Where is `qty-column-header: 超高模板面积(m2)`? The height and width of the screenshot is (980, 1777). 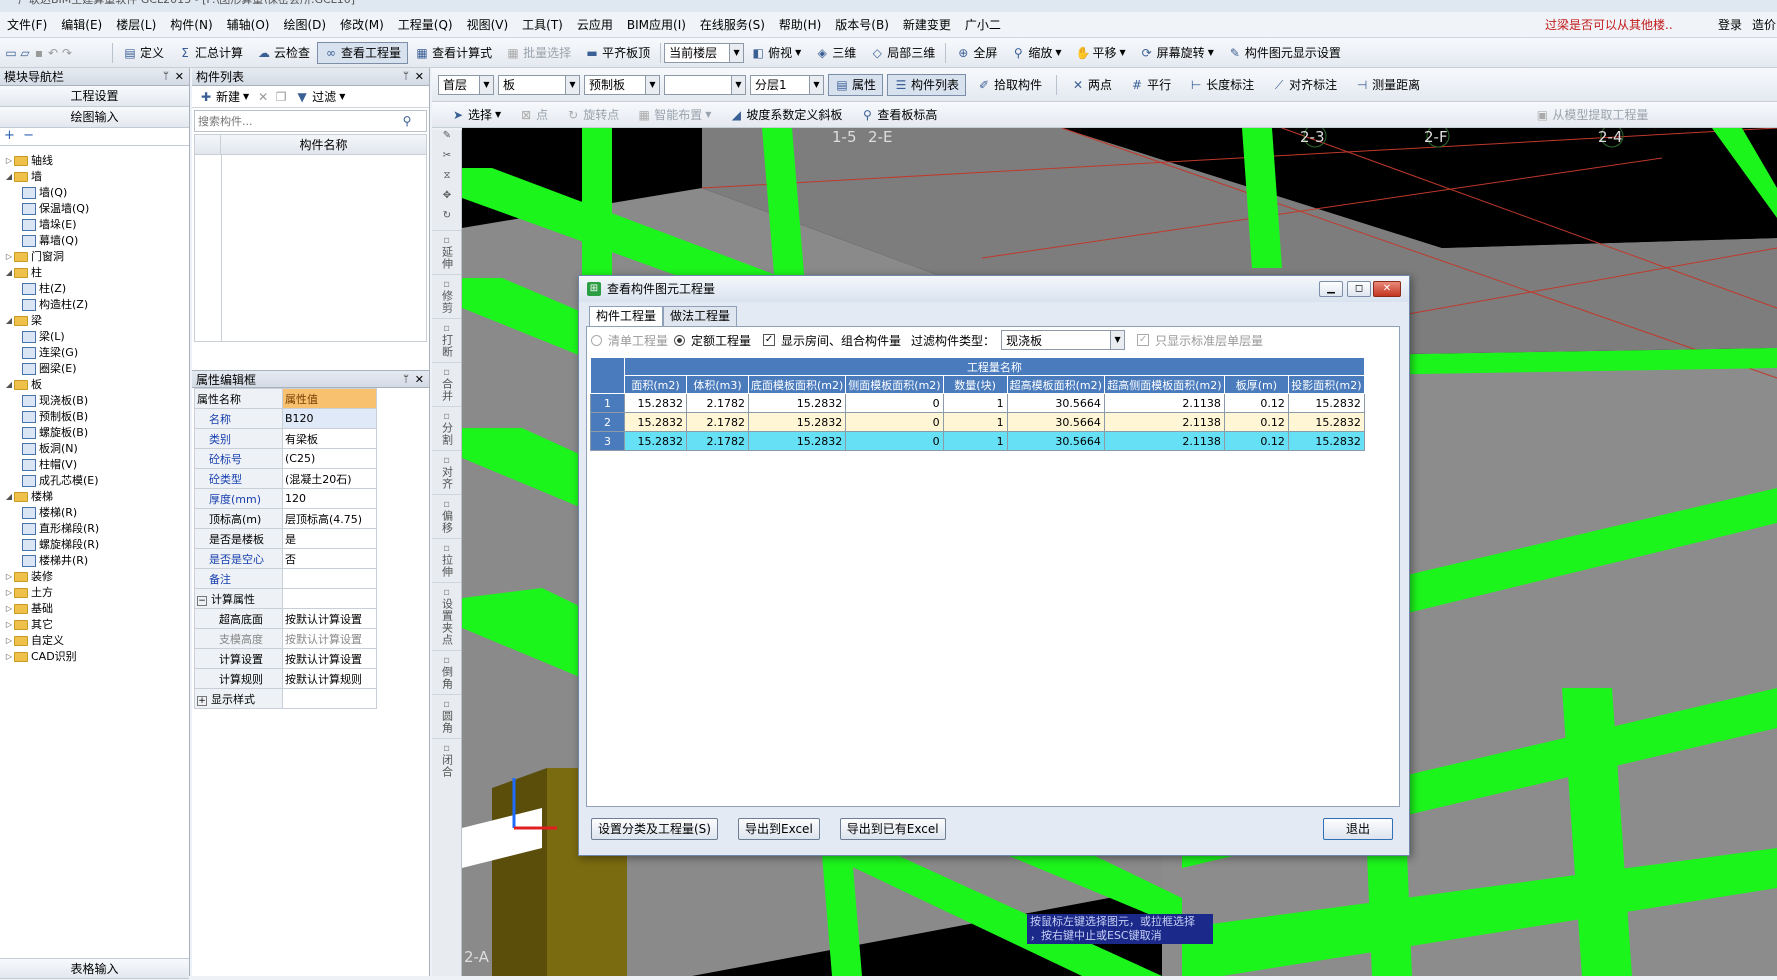
qty-column-header: 超高模板面积(m2) is located at coordinates (1055, 384).